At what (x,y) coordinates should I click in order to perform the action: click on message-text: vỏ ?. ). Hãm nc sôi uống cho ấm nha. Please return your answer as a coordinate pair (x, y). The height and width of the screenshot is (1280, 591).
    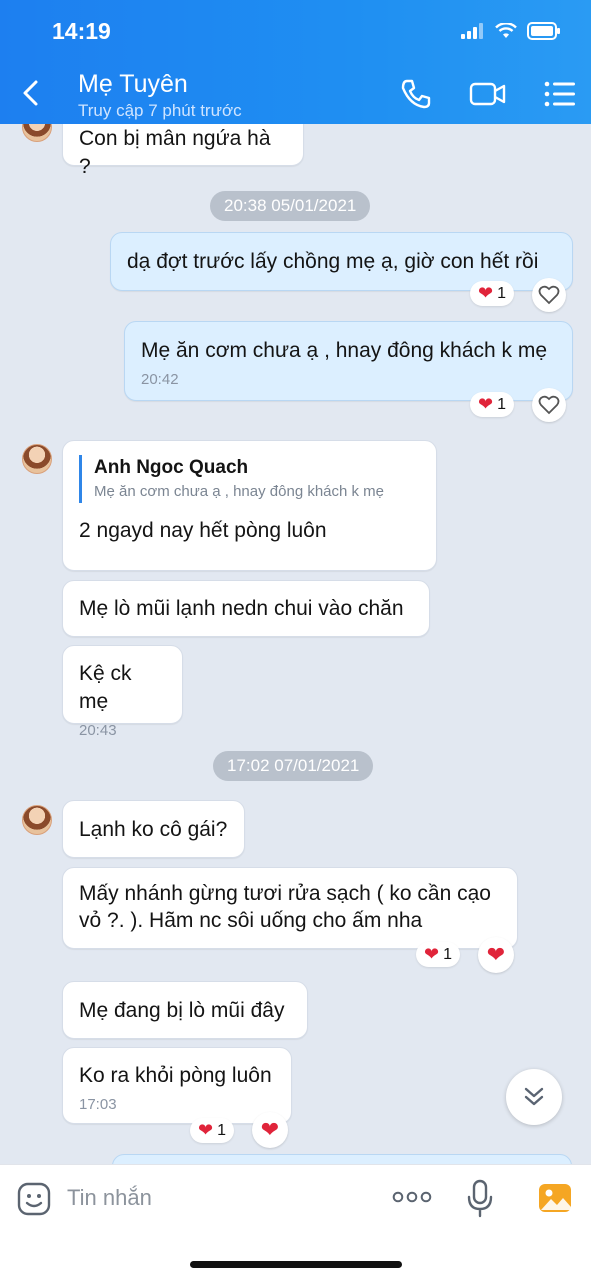
    Looking at the image, I should click on (251, 920).